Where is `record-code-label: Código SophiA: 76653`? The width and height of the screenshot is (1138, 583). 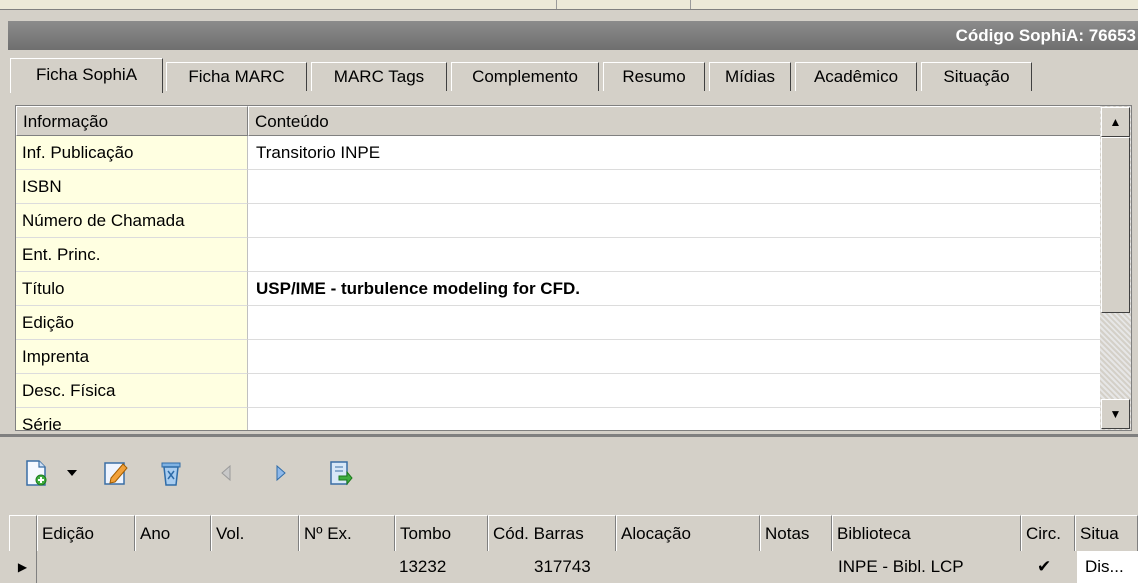
record-code-label: Código SophiA: 76653 is located at coordinates (1045, 35).